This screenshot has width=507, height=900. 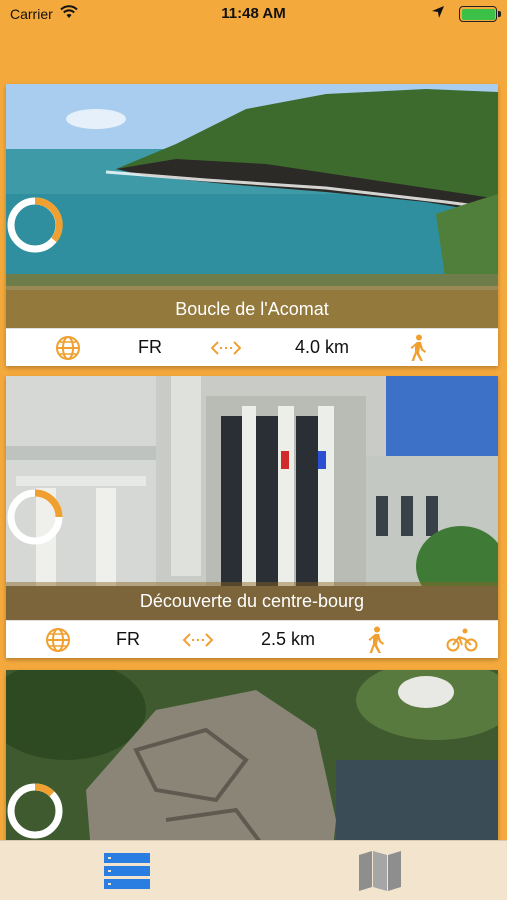 I want to click on trail-info-row: FR 4.0 km, so click(x=252, y=347).